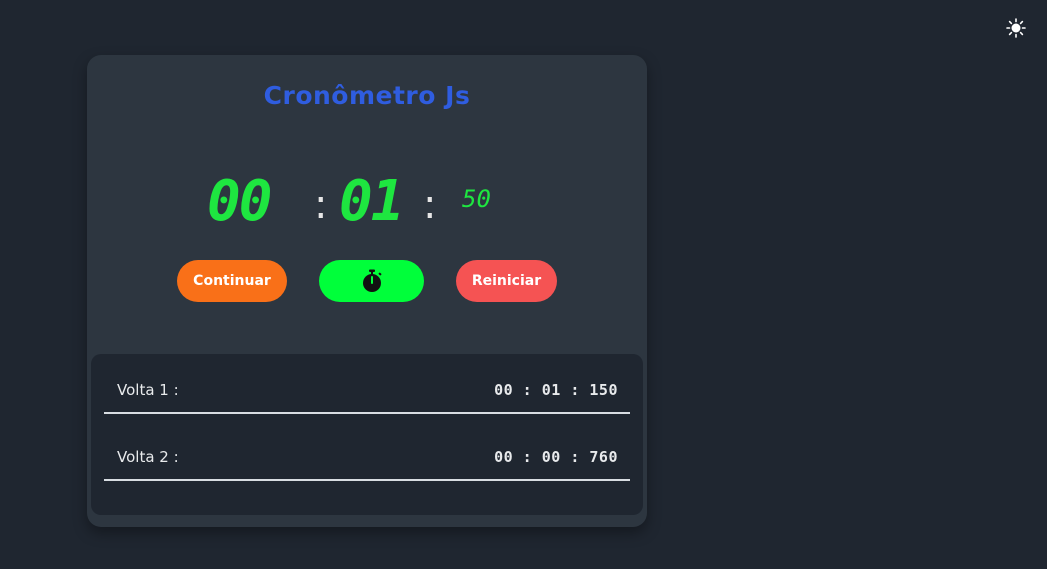  What do you see at coordinates (476, 199) in the screenshot?
I see `milliseconds-display: 50` at bounding box center [476, 199].